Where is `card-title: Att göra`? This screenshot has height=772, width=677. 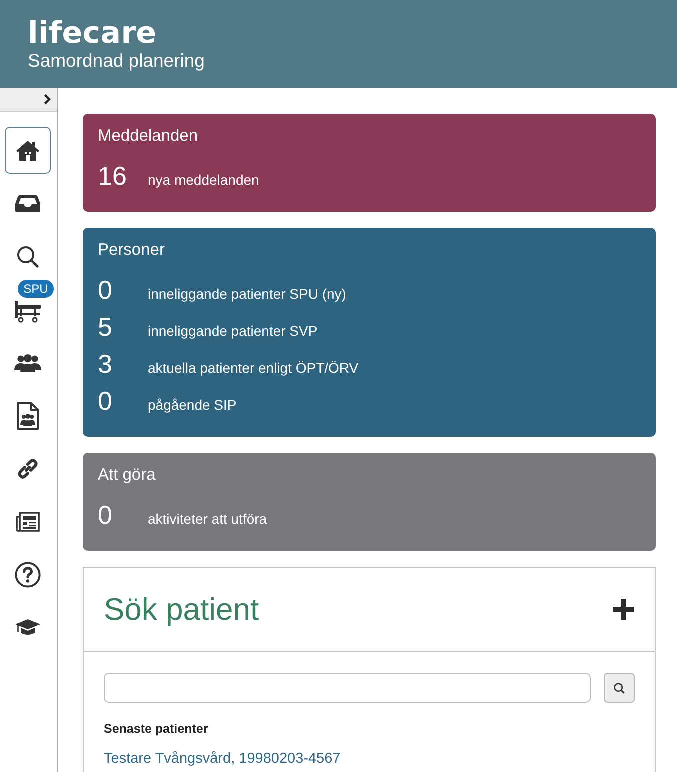 card-title: Att göra is located at coordinates (127, 475).